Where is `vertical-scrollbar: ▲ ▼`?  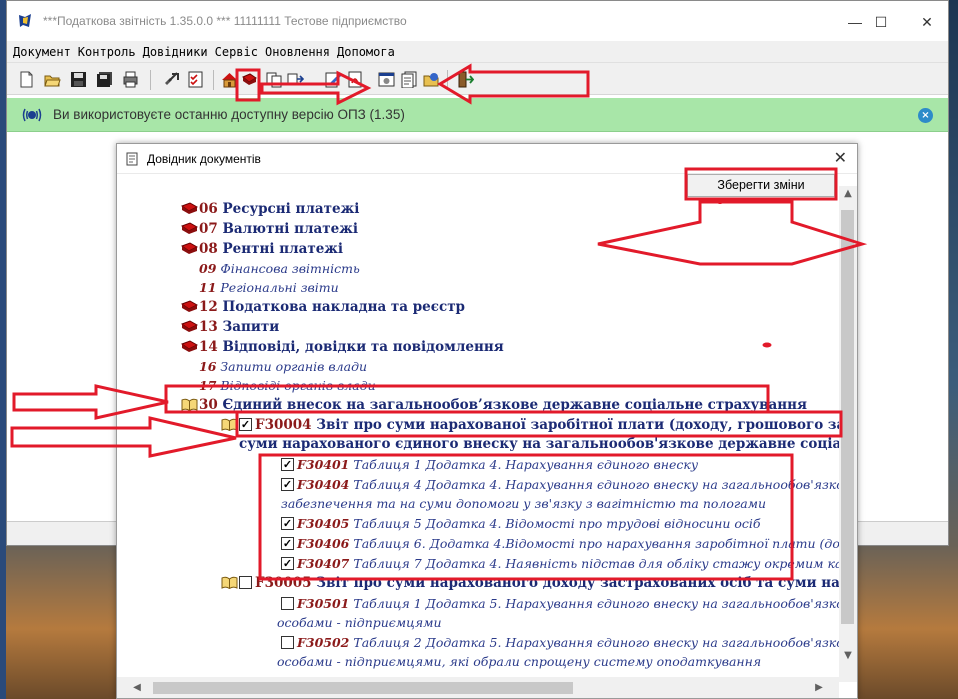
vertical-scrollbar: ▲ ▼ is located at coordinates (848, 434).